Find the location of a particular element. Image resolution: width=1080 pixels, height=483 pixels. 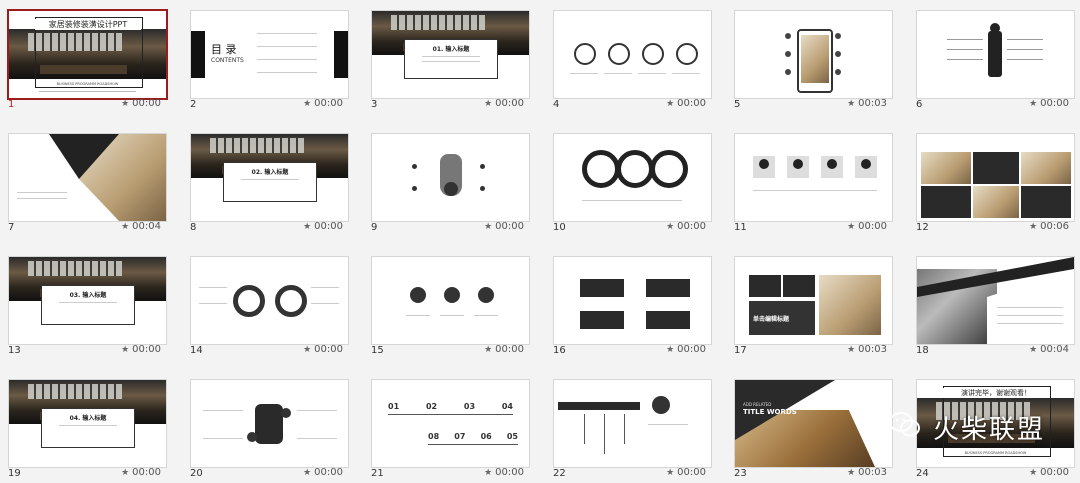

hexagon-icon is located at coordinates (486, 295).